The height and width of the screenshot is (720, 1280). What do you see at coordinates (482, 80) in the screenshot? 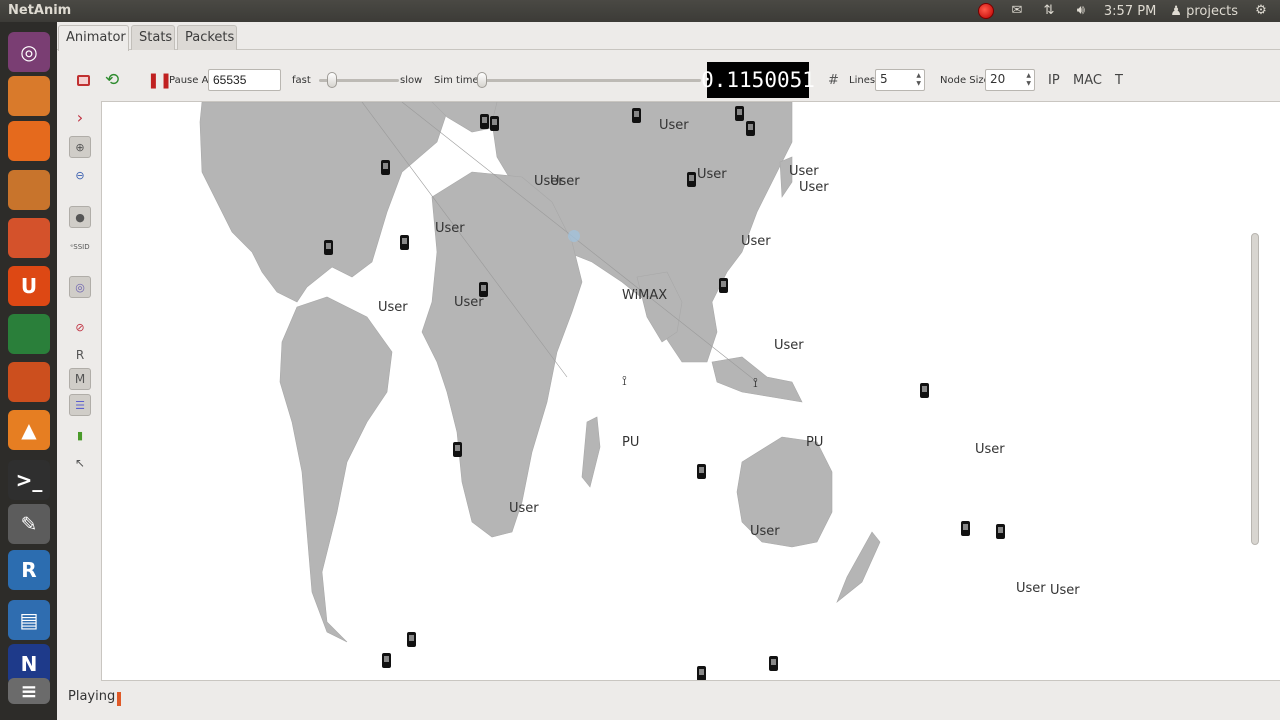
I see `sim-time-slider-knob` at bounding box center [482, 80].